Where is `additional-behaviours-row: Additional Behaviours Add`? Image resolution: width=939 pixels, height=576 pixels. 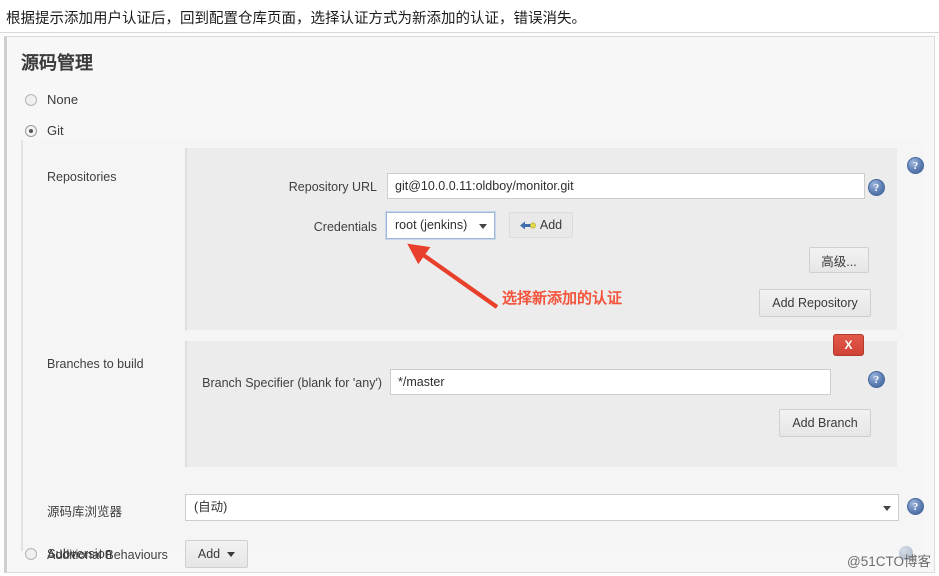
additional-behaviours-row: Additional Behaviours Add is located at coordinates (474, 554).